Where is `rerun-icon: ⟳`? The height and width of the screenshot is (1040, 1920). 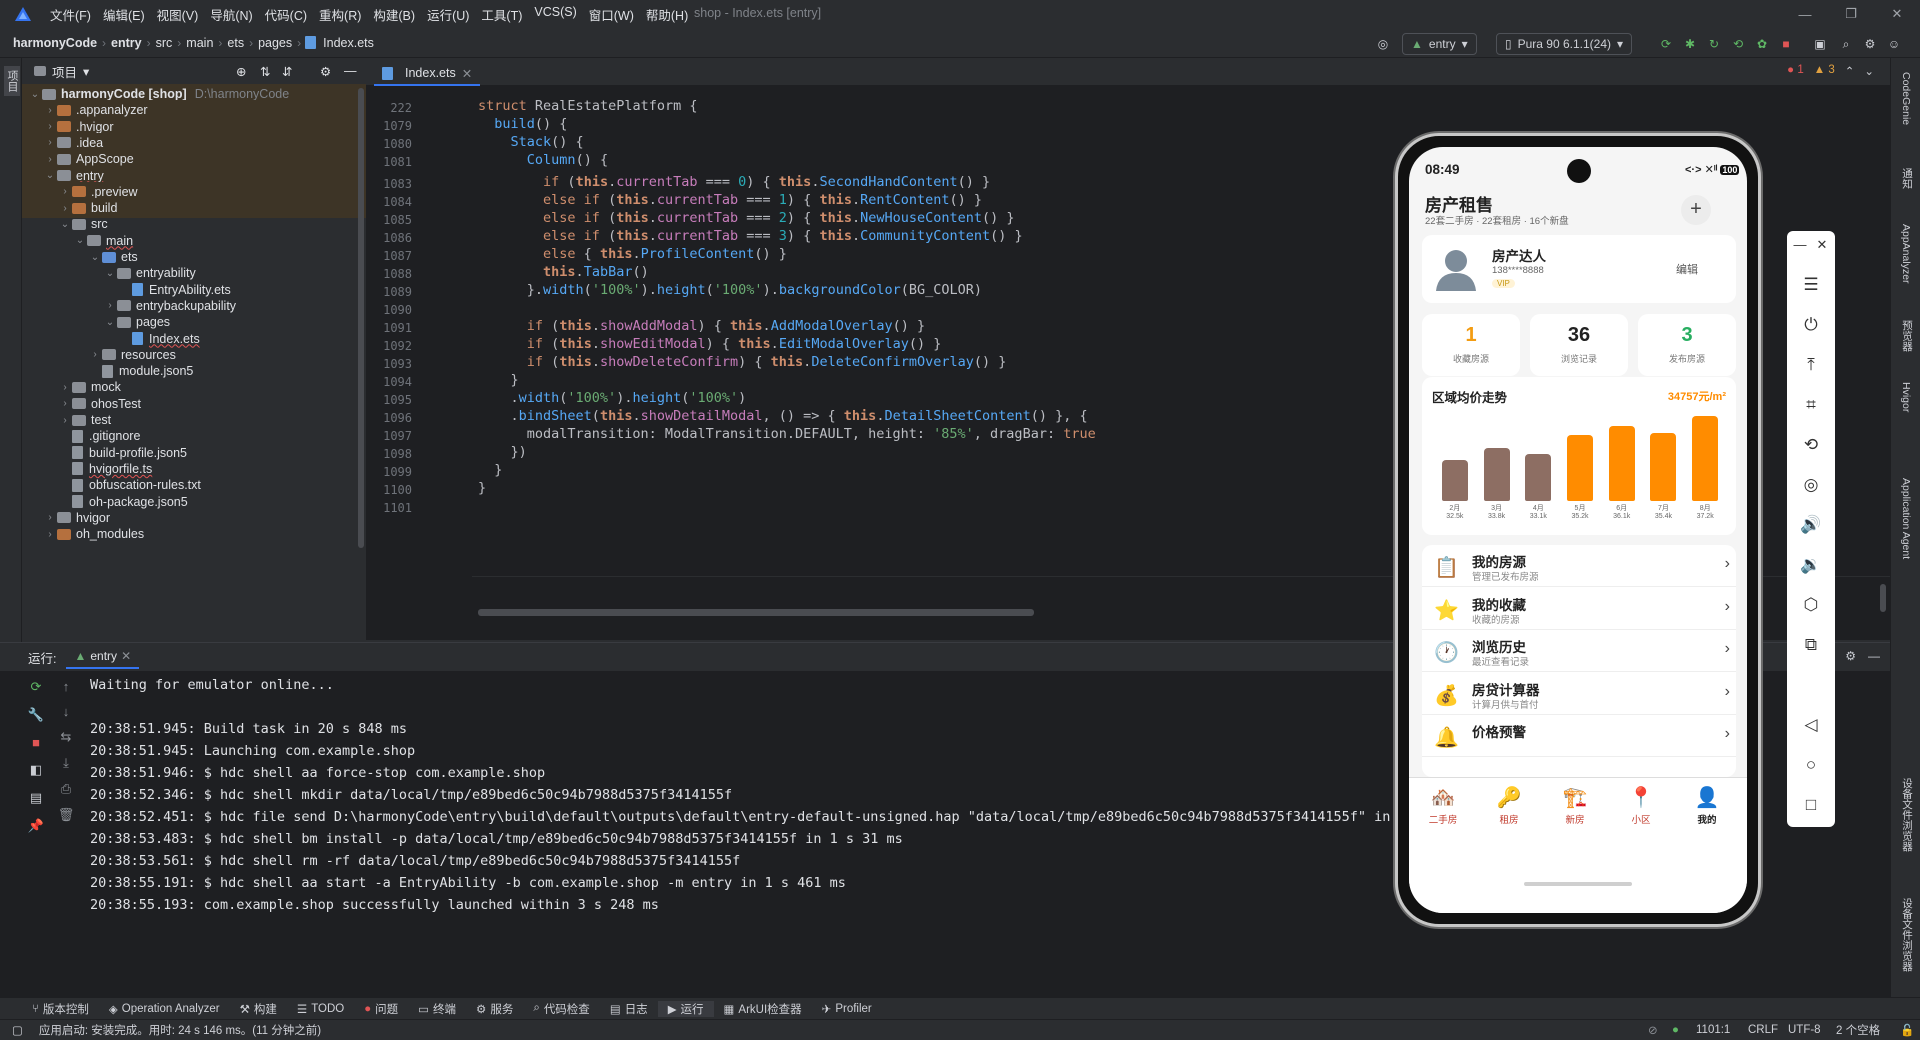 rerun-icon: ⟳ is located at coordinates (1666, 44).